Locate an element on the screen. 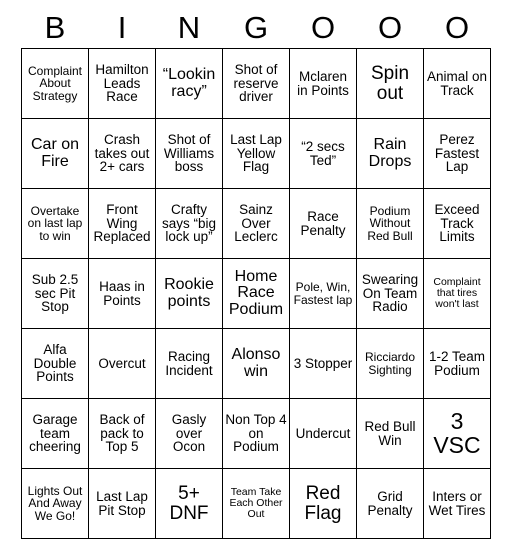 The width and height of the screenshot is (511, 544). bingo-cell-r0-c2: “Lookin racy” is located at coordinates (189, 83).